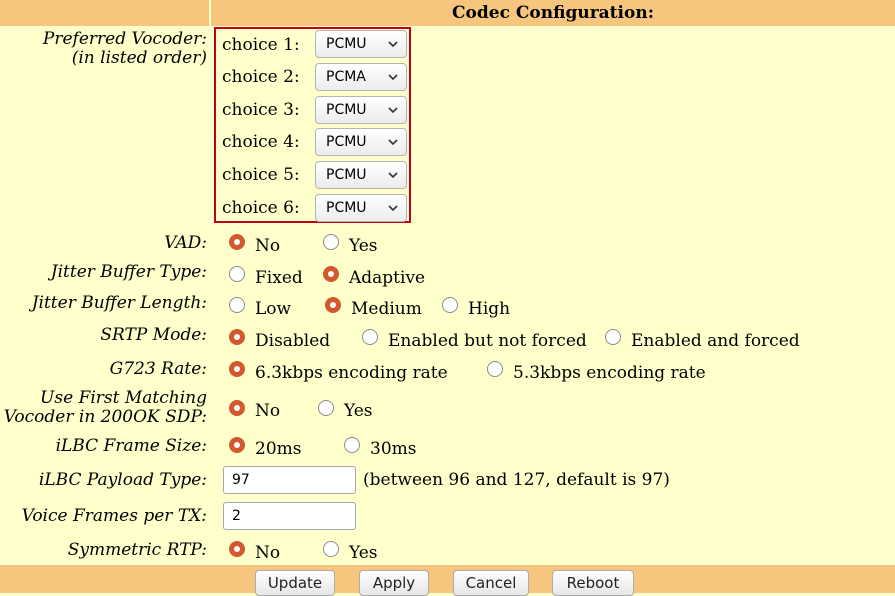 This screenshot has width=895, height=596. What do you see at coordinates (123, 398) in the screenshot?
I see `first-match-label-line1: Use First Matching` at bounding box center [123, 398].